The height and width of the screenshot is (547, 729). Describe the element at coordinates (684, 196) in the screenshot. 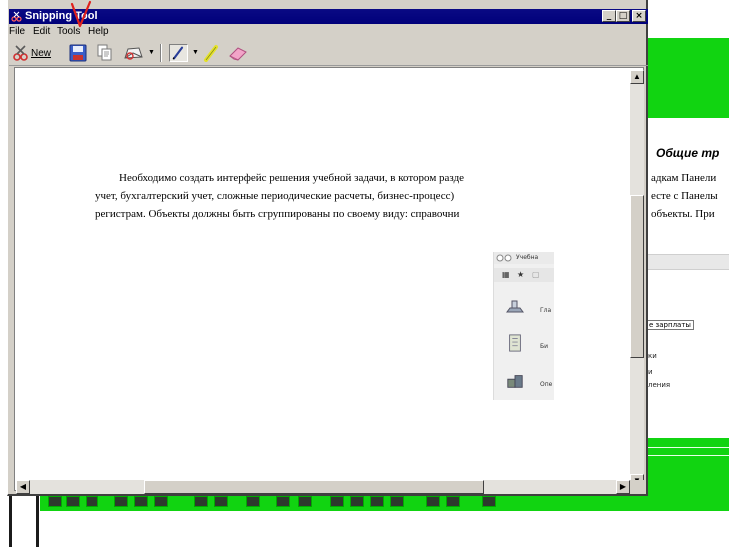

I see `background-text-line: есте с Панелы` at that location.